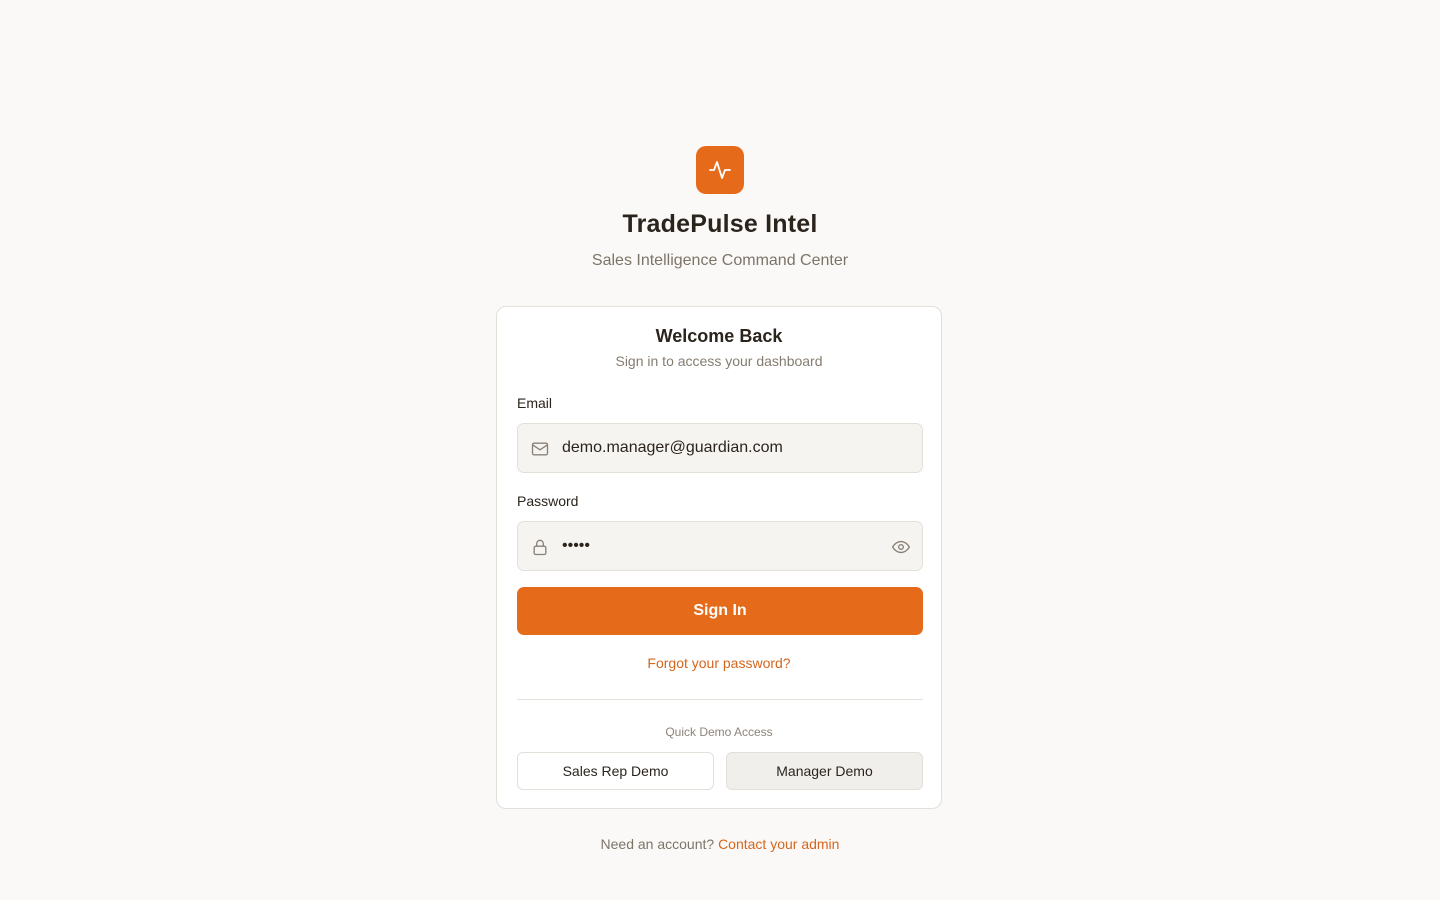 Image resolution: width=1440 pixels, height=900 pixels. What do you see at coordinates (720, 699) in the screenshot?
I see `divider` at bounding box center [720, 699].